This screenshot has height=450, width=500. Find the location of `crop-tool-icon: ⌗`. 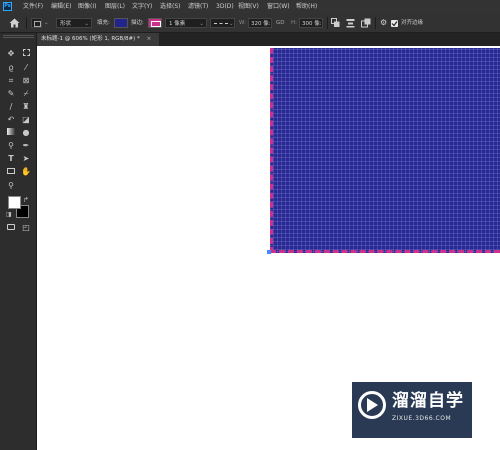

crop-tool-icon: ⌗ is located at coordinates (11, 81).